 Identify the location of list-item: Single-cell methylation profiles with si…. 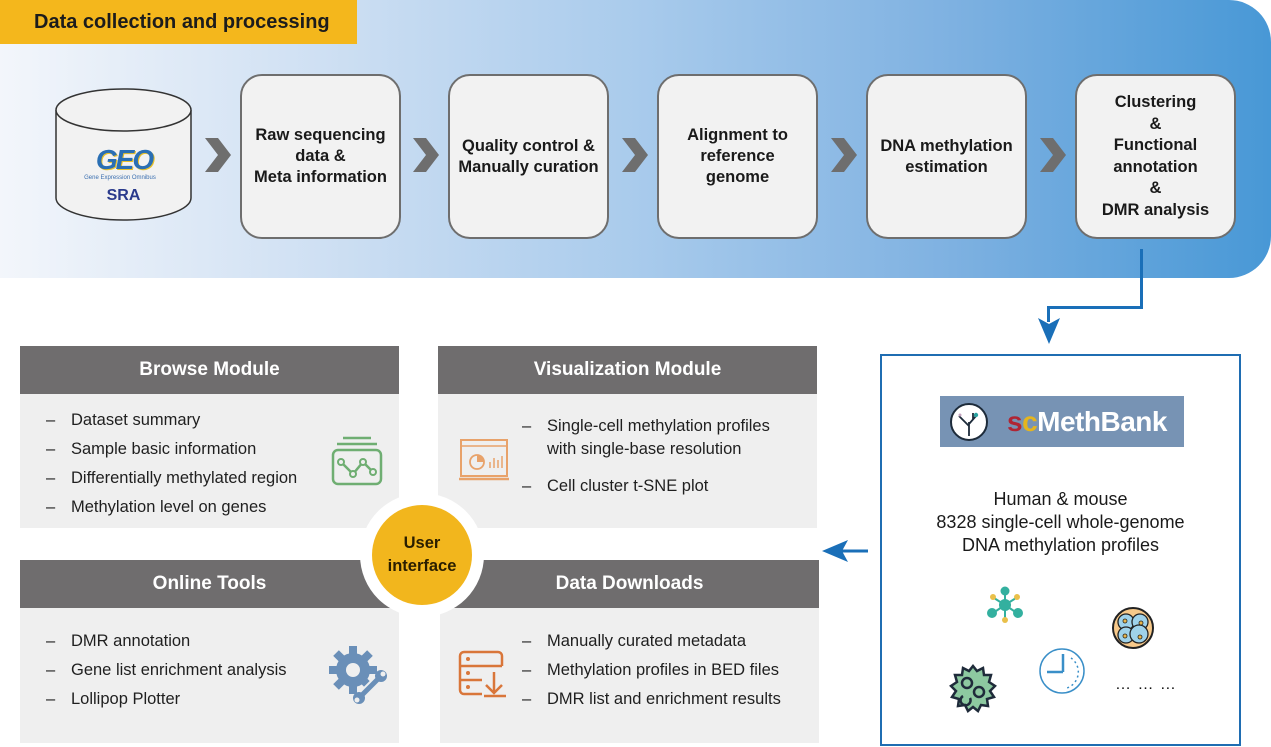
(644, 438).